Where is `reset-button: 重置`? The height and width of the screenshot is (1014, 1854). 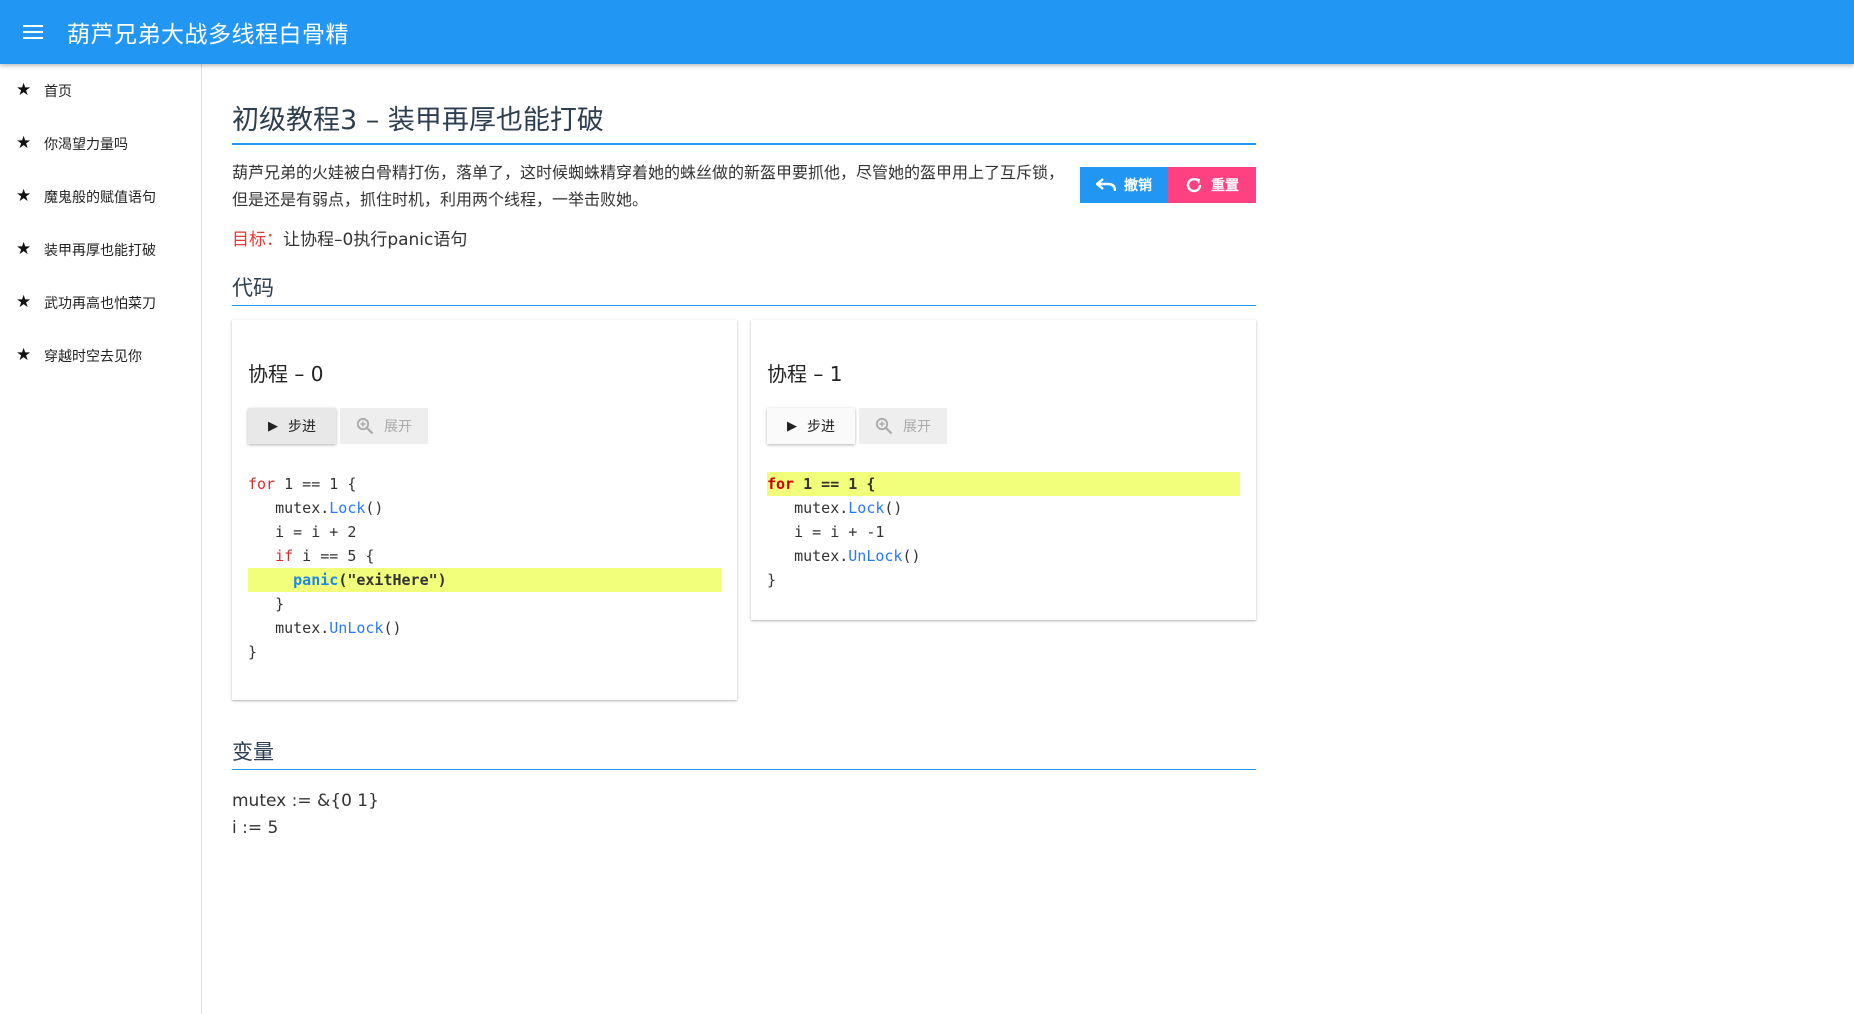
reset-button: 重置 is located at coordinates (1212, 185).